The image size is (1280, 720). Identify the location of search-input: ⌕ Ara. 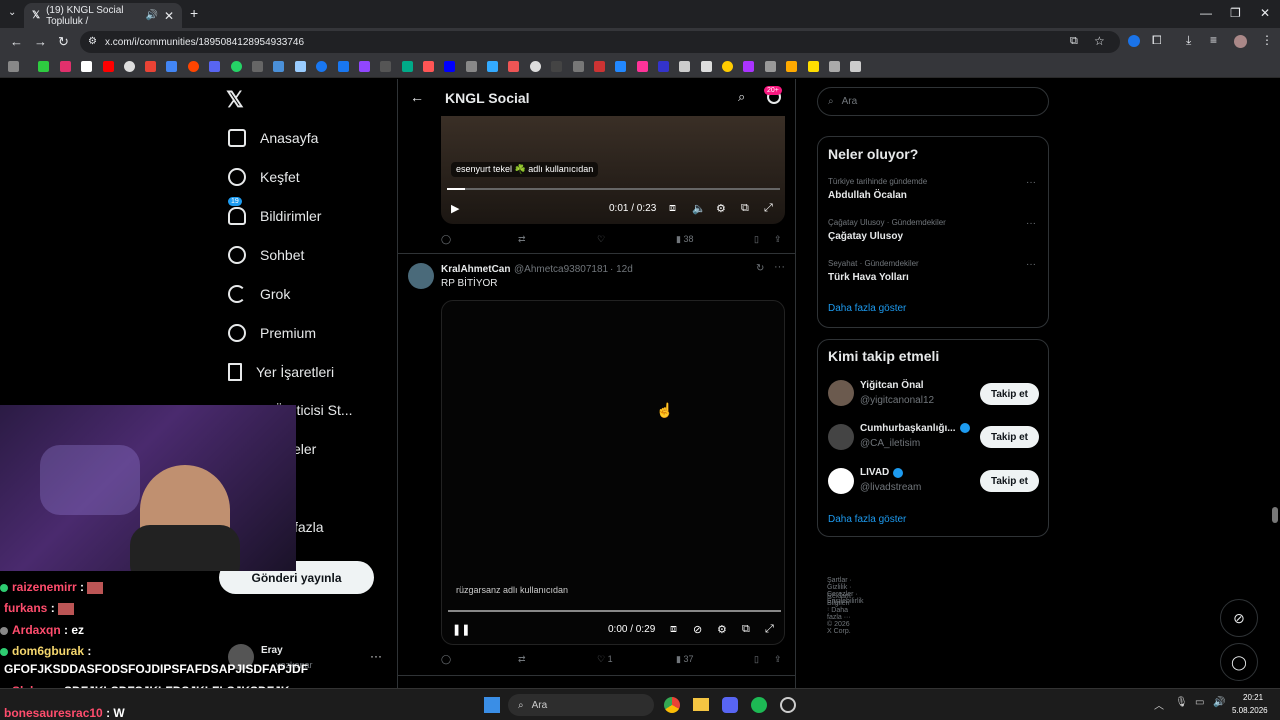
(933, 101).